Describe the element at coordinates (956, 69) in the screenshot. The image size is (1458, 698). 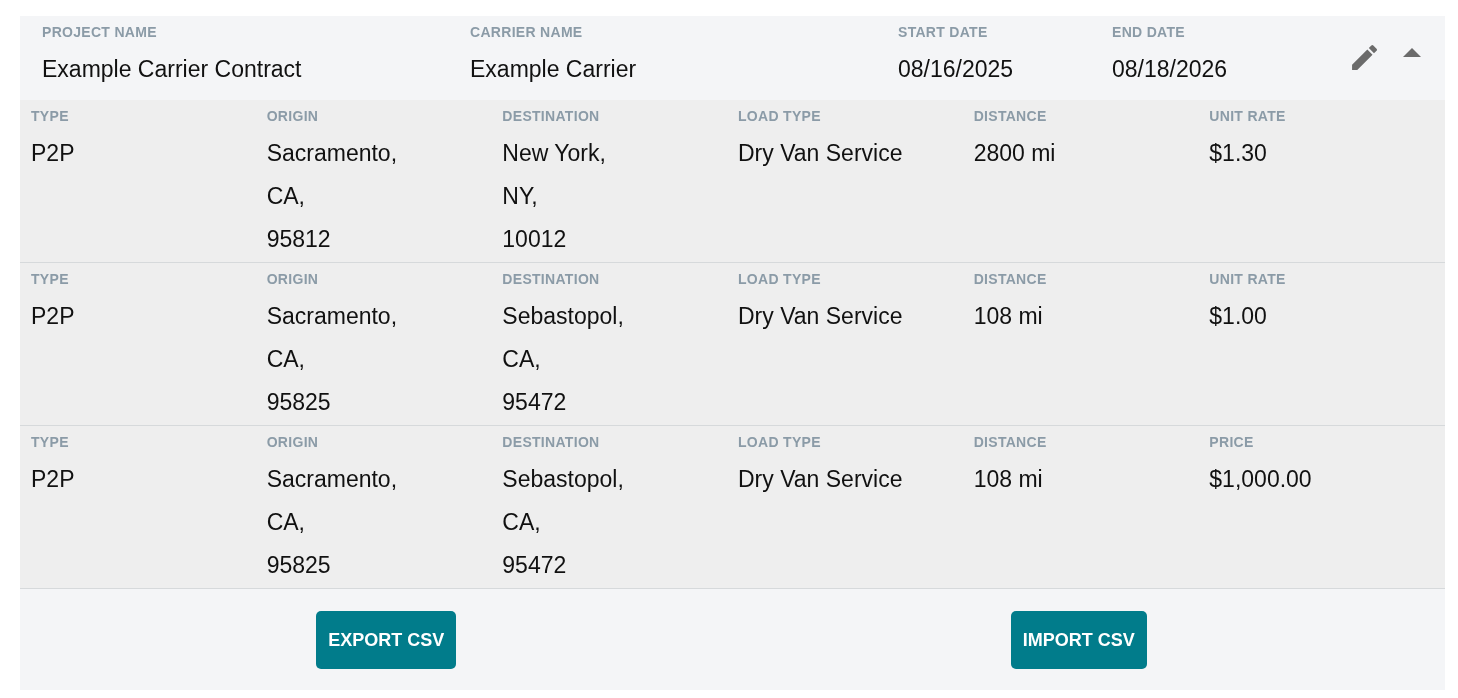
I see `field-value: 08/16/2025` at that location.